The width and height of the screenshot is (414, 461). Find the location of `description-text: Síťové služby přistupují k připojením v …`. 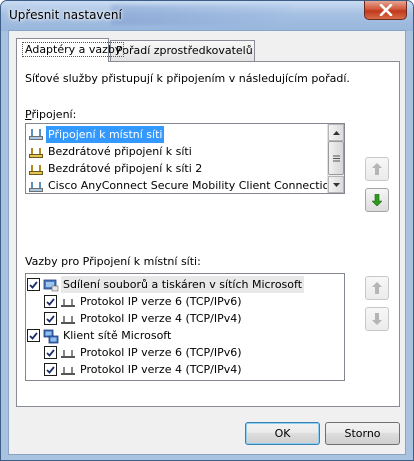

description-text: Síťové služby přistupují k připojením v … is located at coordinates (187, 78).